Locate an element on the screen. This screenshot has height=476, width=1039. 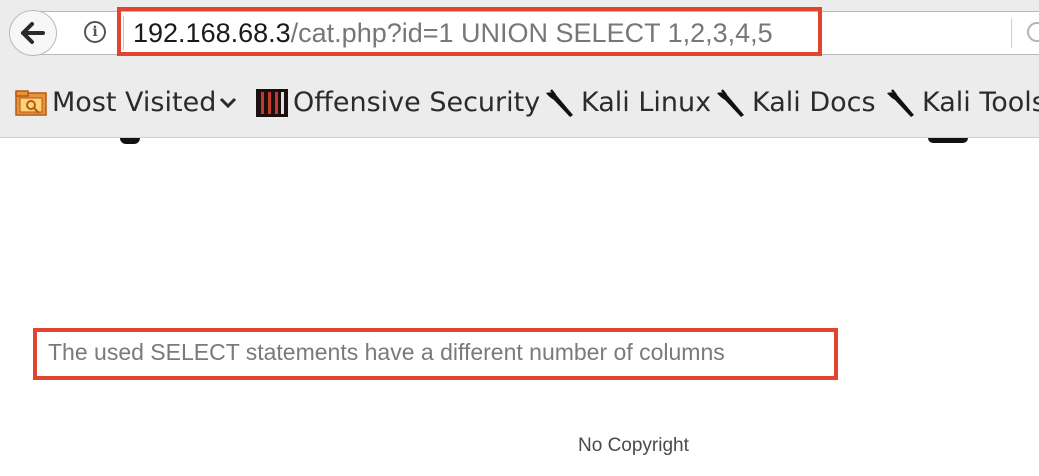
bookmark-most-visited: Most Visited is located at coordinates (126, 103).